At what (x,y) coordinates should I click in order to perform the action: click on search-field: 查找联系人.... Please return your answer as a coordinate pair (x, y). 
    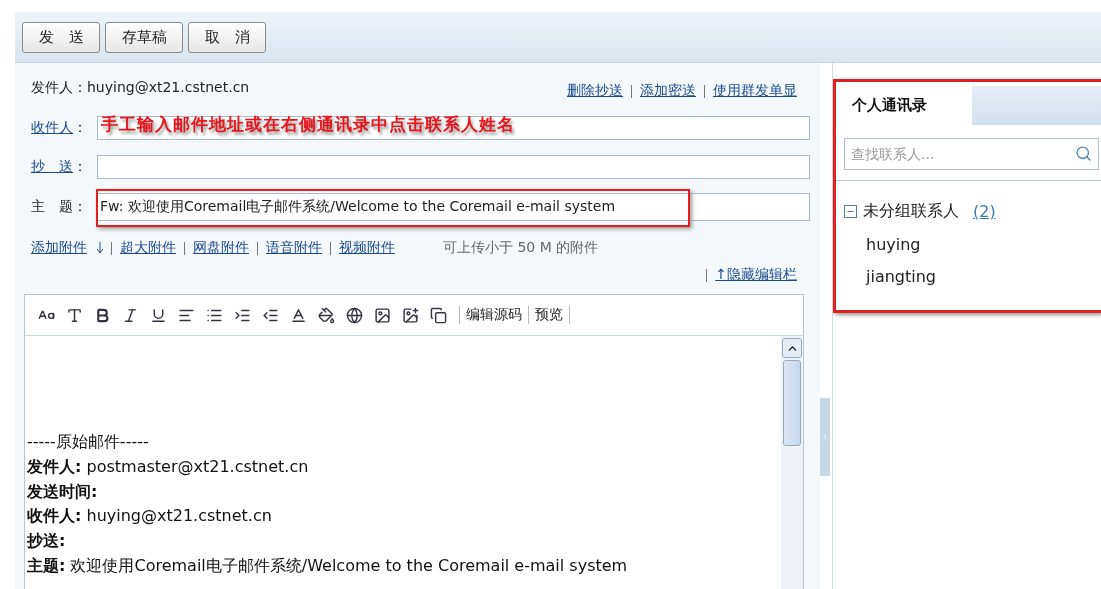
    Looking at the image, I should click on (971, 154).